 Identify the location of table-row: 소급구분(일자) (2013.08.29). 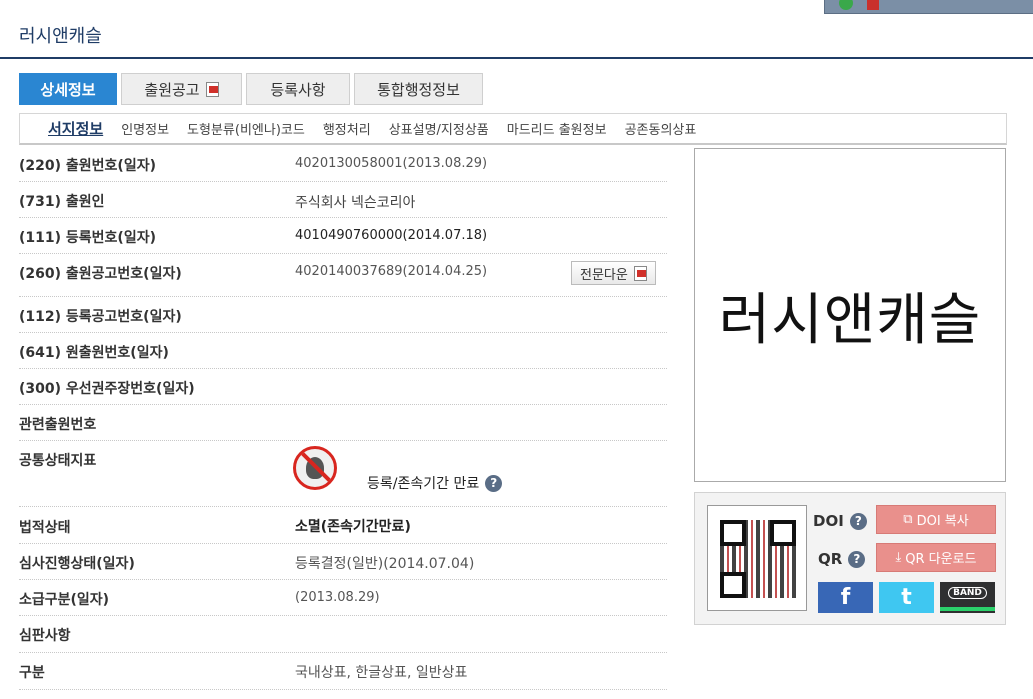
(343, 598).